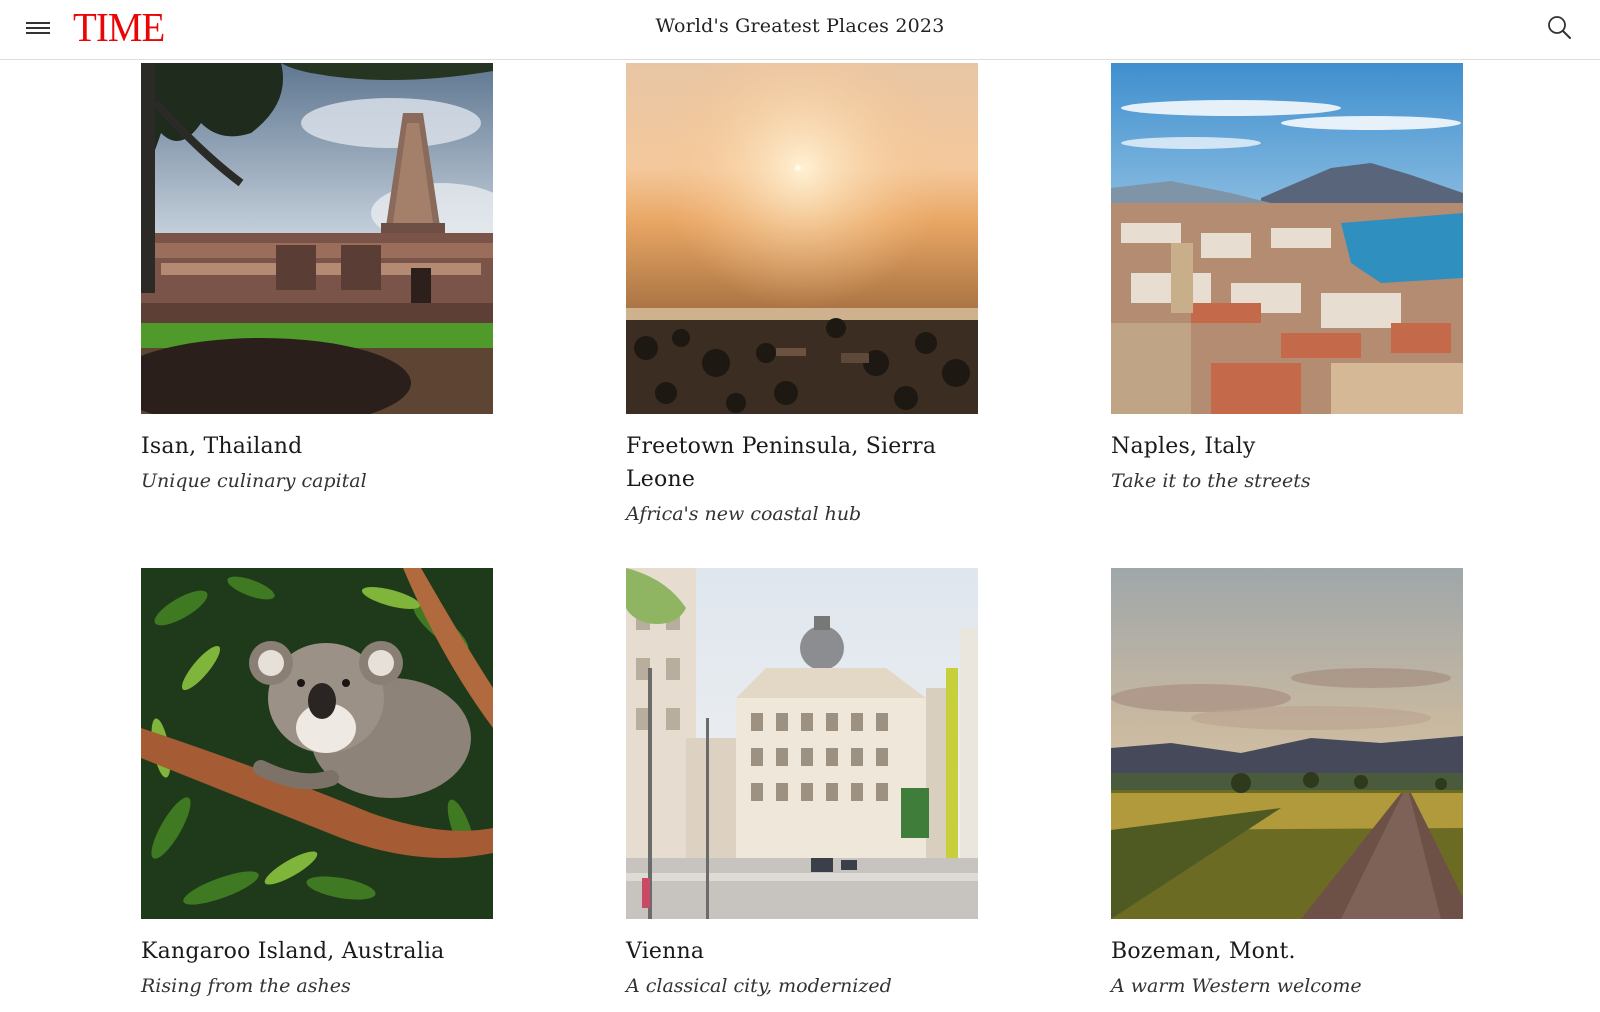  Describe the element at coordinates (759, 986) in the screenshot. I see `place-tagline: A classical city, modernized` at that location.